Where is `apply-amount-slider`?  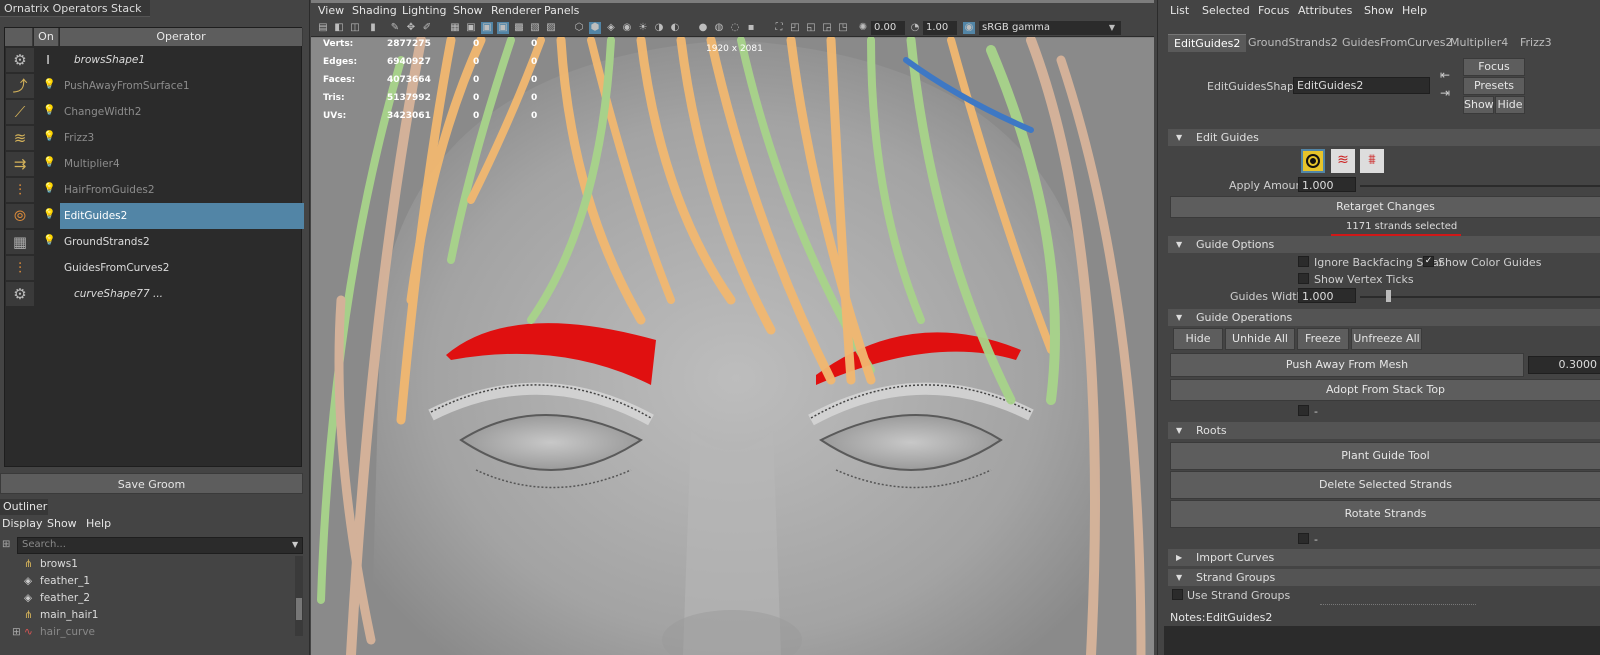 apply-amount-slider is located at coordinates (1480, 186).